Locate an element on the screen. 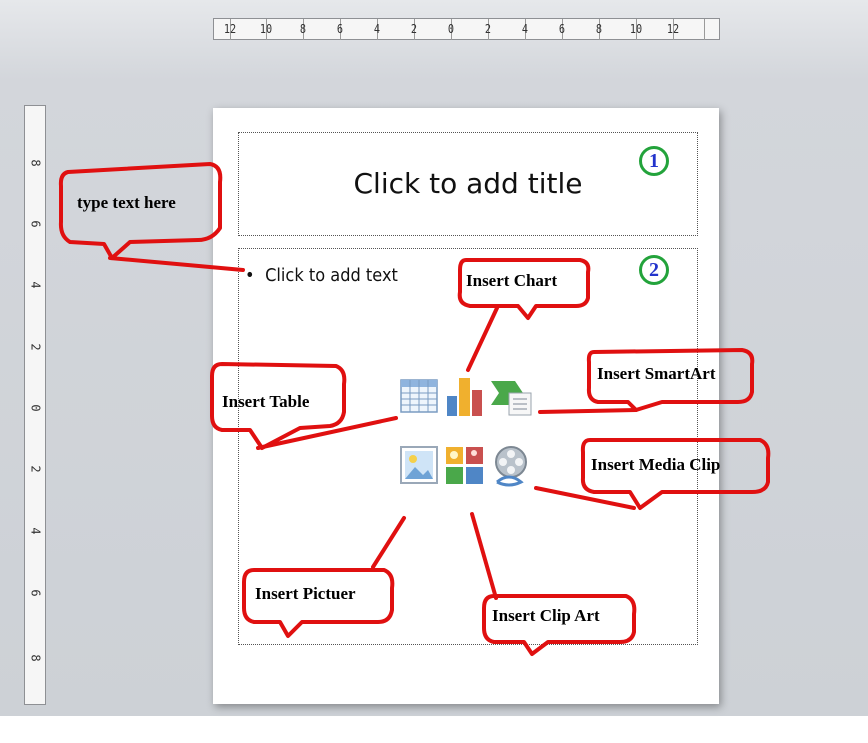  insert-picture-callout-label: Insert Pictuer is located at coordinates (305, 593).